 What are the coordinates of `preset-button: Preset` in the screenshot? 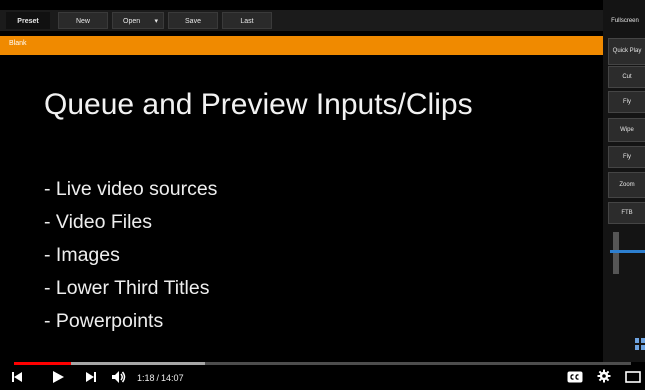 It's located at (28, 20).